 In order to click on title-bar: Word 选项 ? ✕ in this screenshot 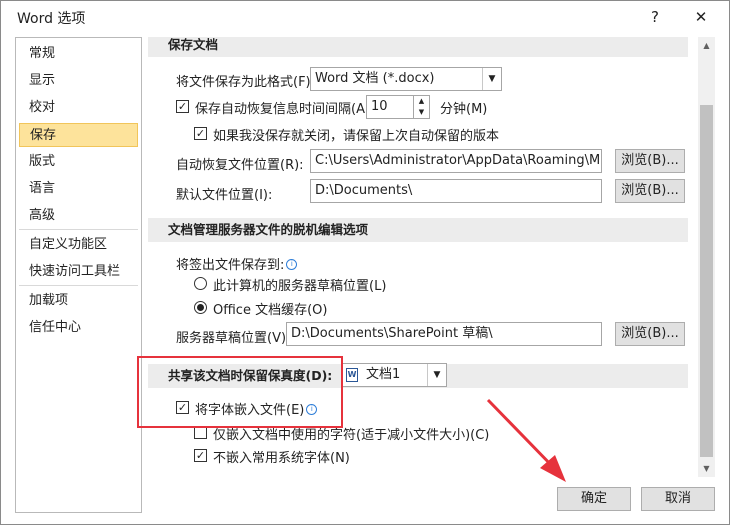, I will do `click(365, 17)`.